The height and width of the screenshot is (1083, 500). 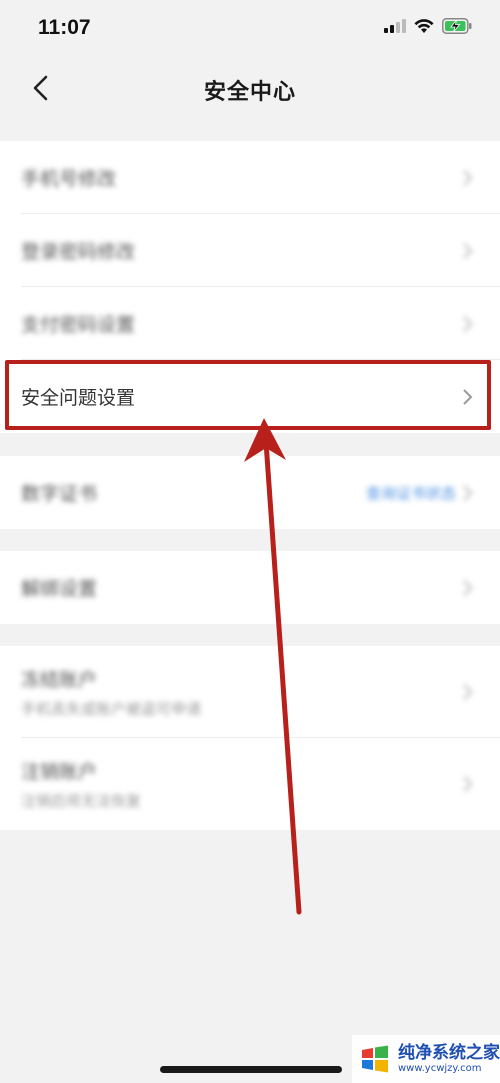 I want to click on list-item-digital-certificate: 数字证书 查询证书状态, so click(x=250, y=492).